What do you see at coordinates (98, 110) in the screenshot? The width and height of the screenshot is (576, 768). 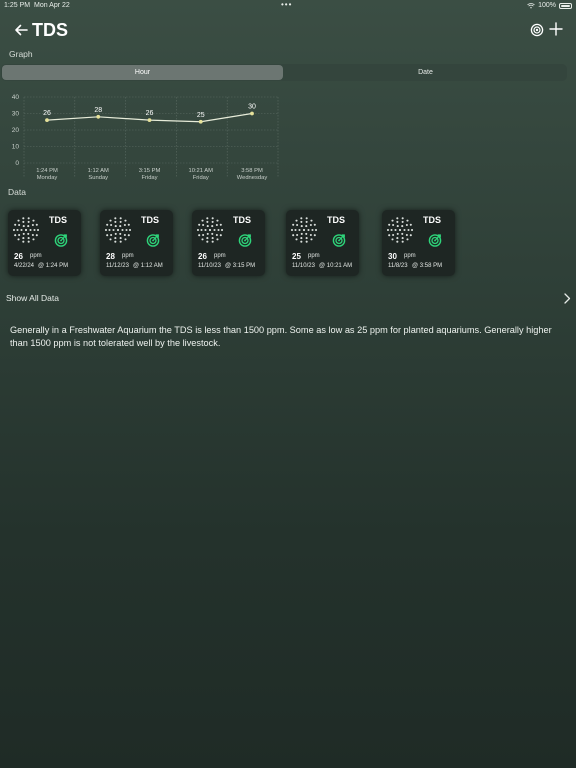 I see `data-label: 28` at bounding box center [98, 110].